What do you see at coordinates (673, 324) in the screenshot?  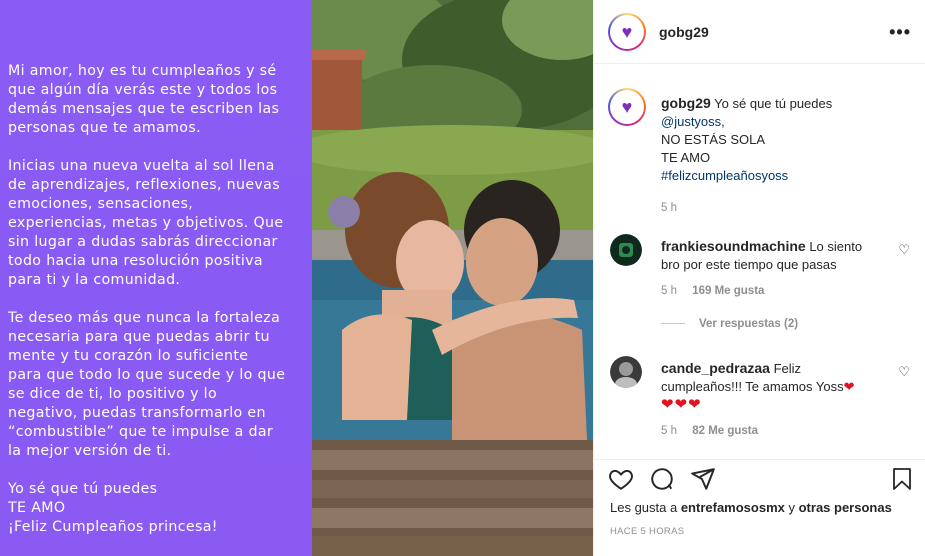 I see `replies-divider` at bounding box center [673, 324].